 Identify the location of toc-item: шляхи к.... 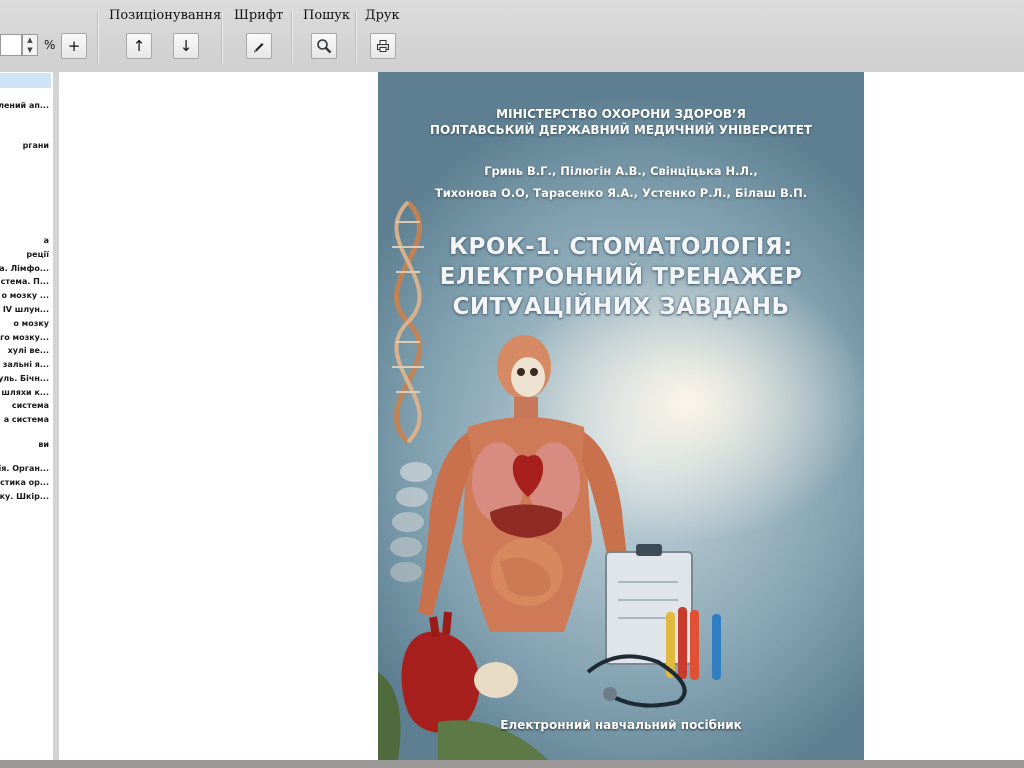
(25, 392).